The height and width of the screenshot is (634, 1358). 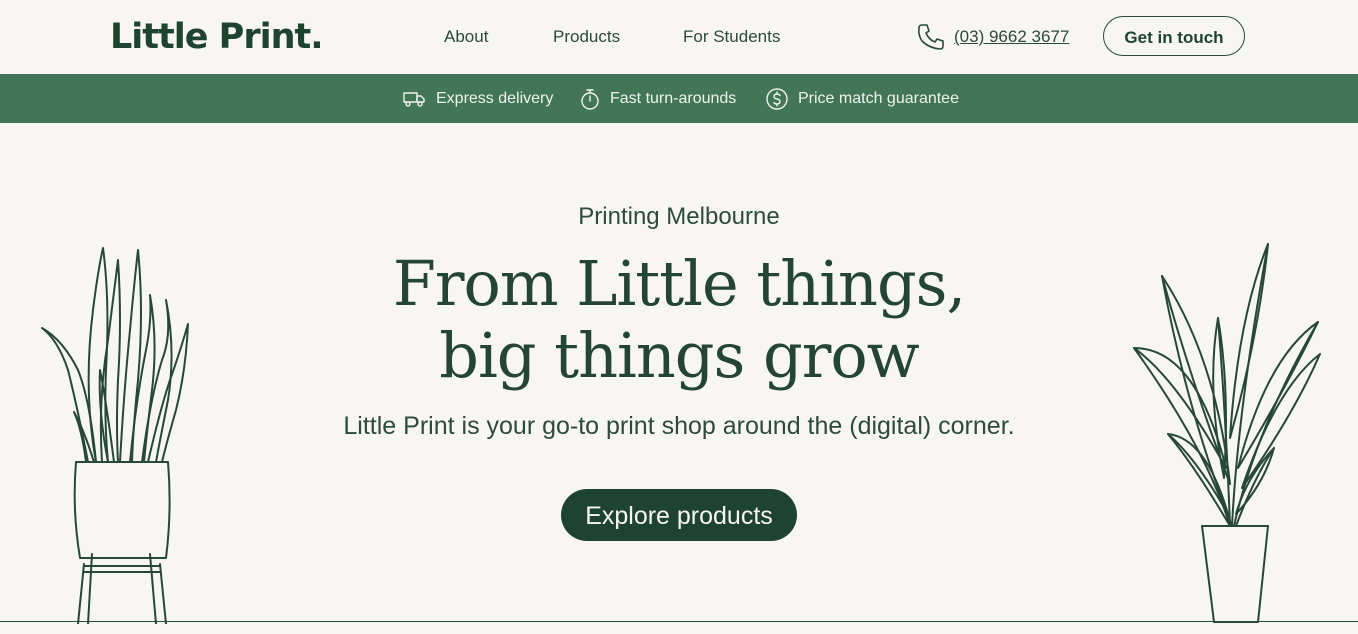 I want to click on logo: Little Print., so click(x=217, y=37).